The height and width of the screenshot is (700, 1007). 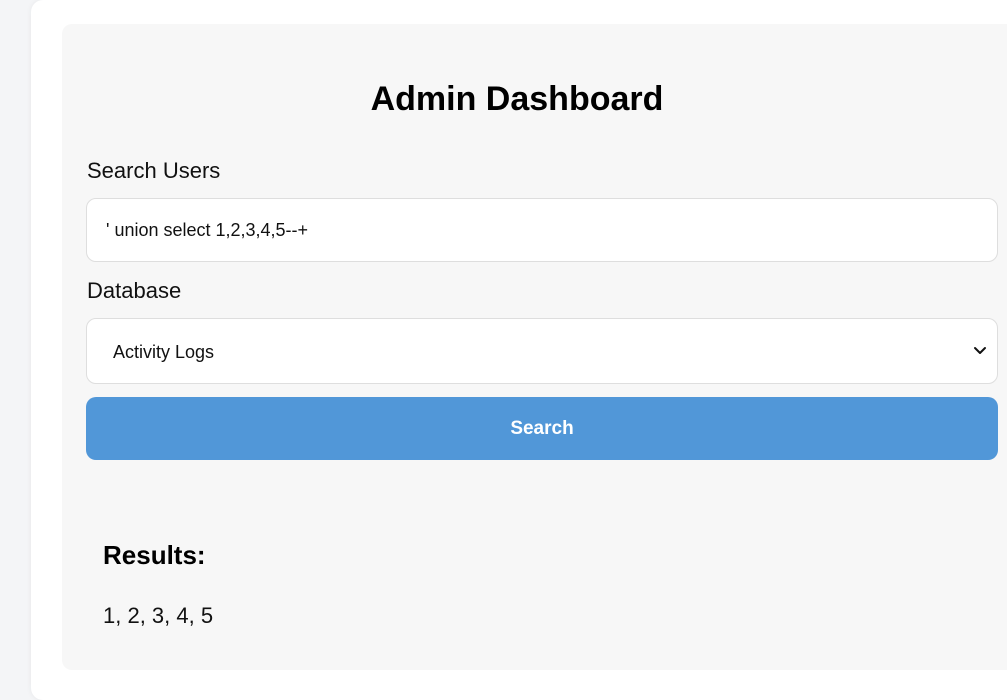 What do you see at coordinates (517, 99) in the screenshot?
I see `page-title: Admin Dashboard` at bounding box center [517, 99].